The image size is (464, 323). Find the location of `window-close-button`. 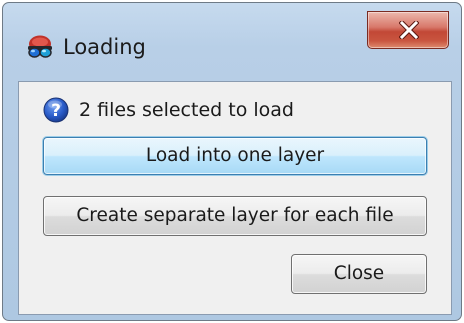

window-close-button is located at coordinates (408, 30).